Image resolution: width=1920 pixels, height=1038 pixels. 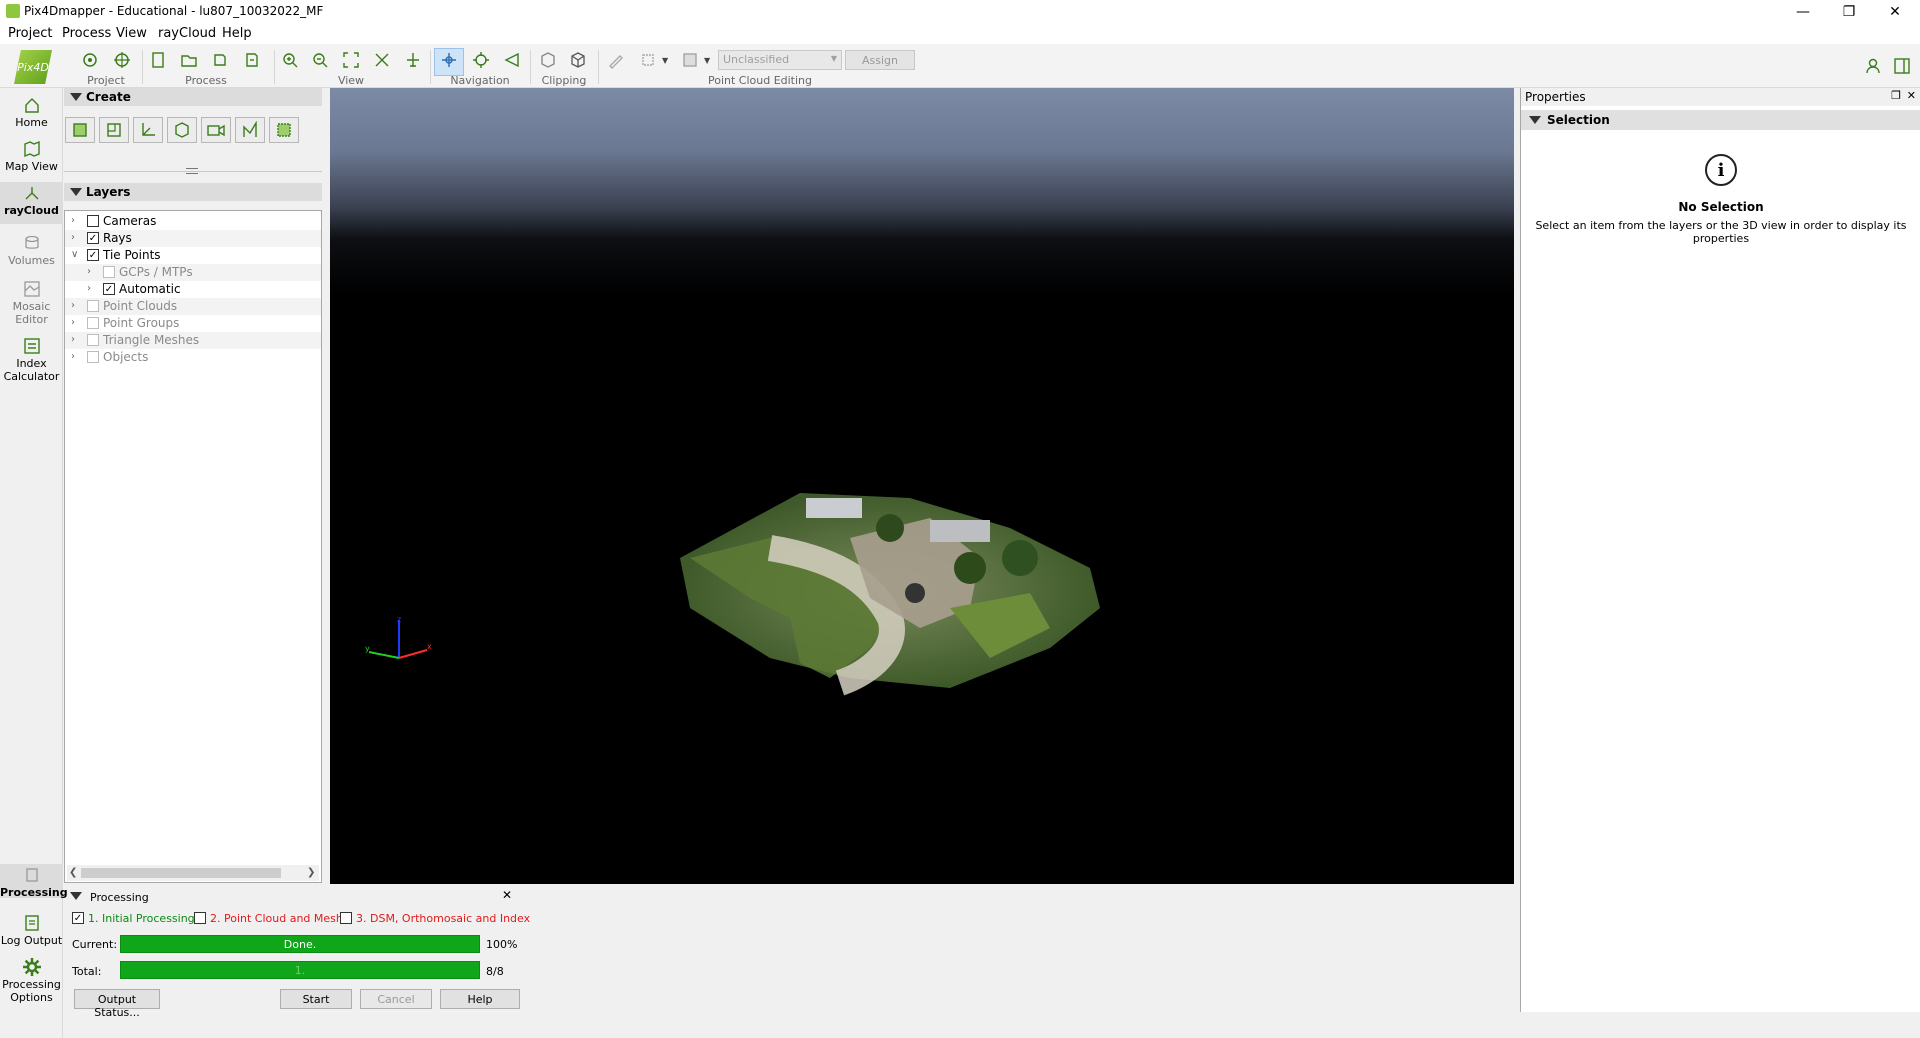 What do you see at coordinates (187, 33) in the screenshot?
I see `menu-raycloud: rayCloud` at bounding box center [187, 33].